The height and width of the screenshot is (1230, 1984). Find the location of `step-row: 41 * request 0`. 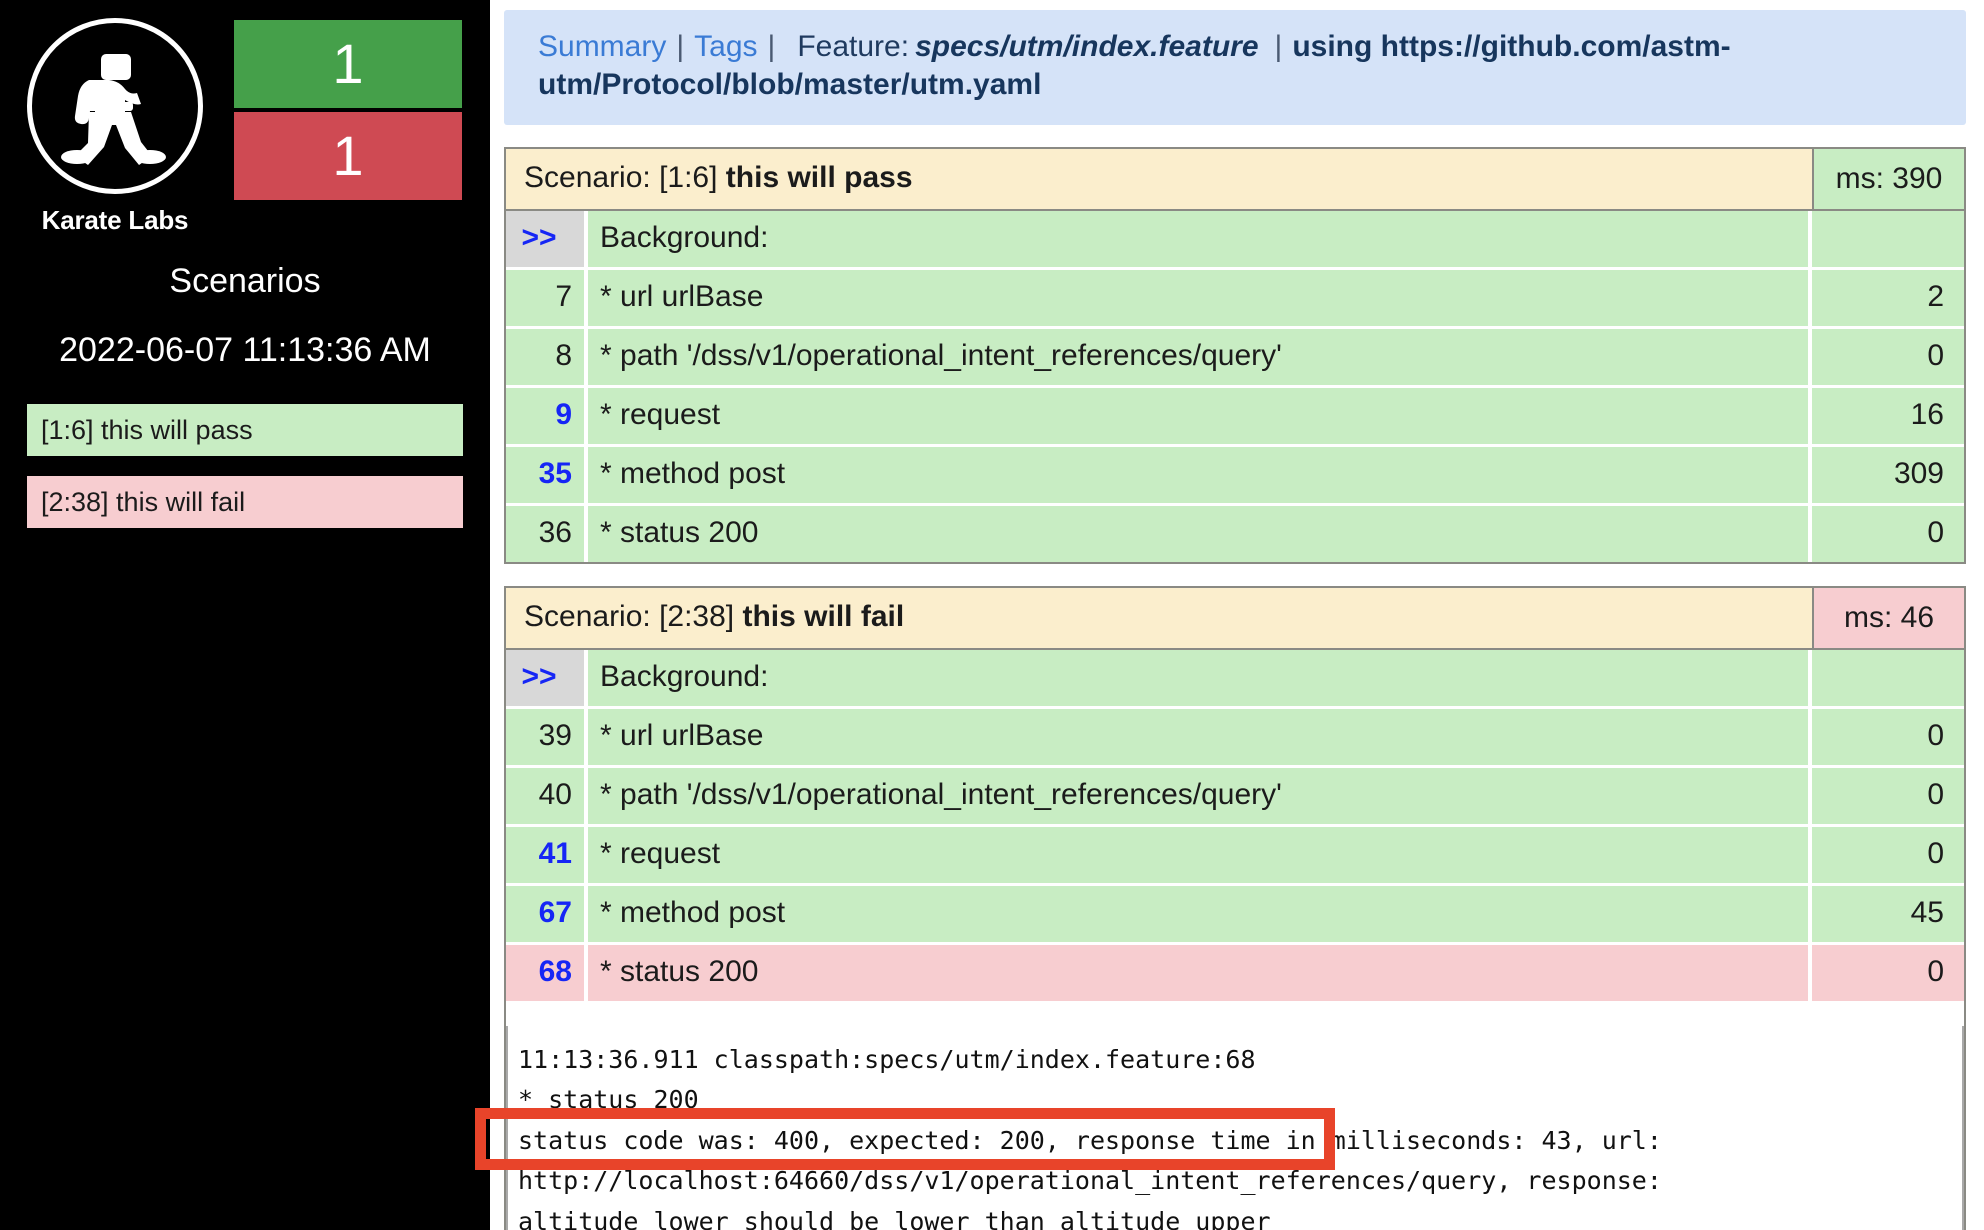

step-row: 41 * request 0 is located at coordinates (1235, 854).